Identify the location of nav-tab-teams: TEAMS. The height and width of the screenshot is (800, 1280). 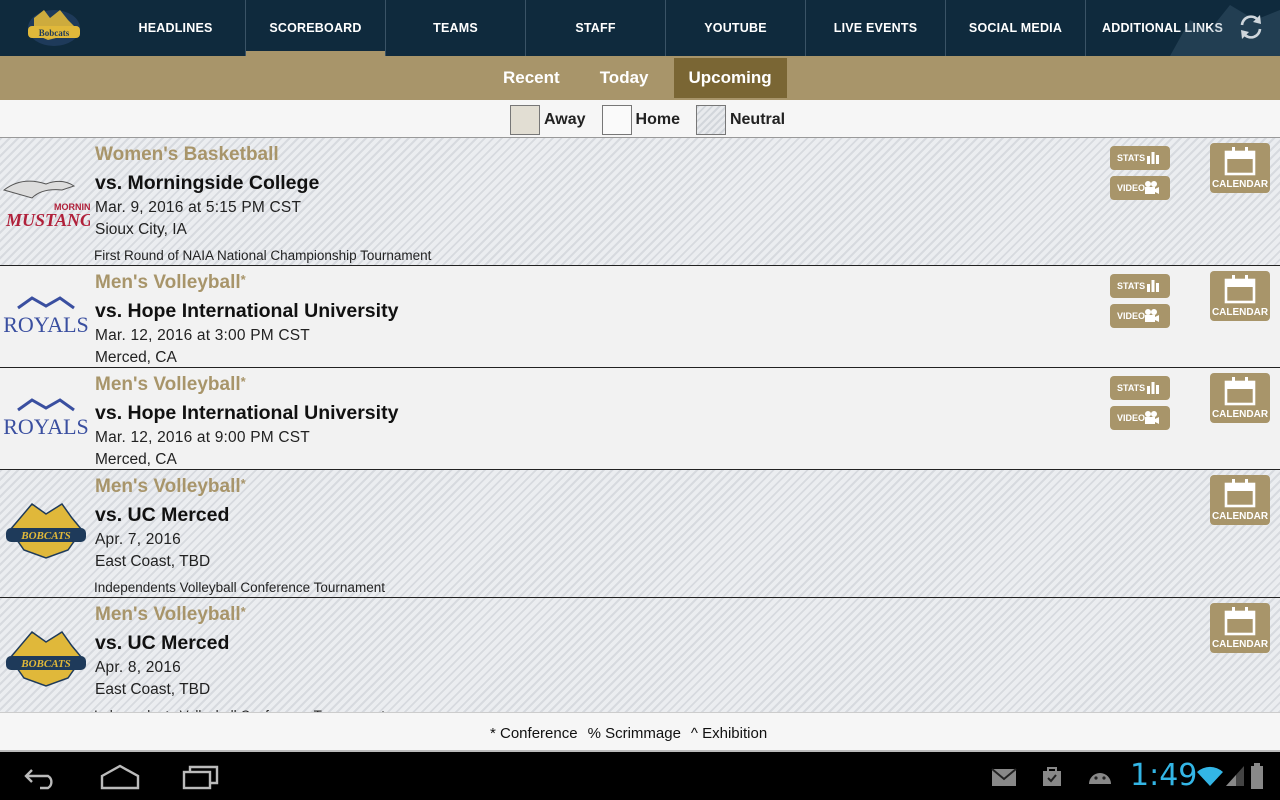
(456, 28).